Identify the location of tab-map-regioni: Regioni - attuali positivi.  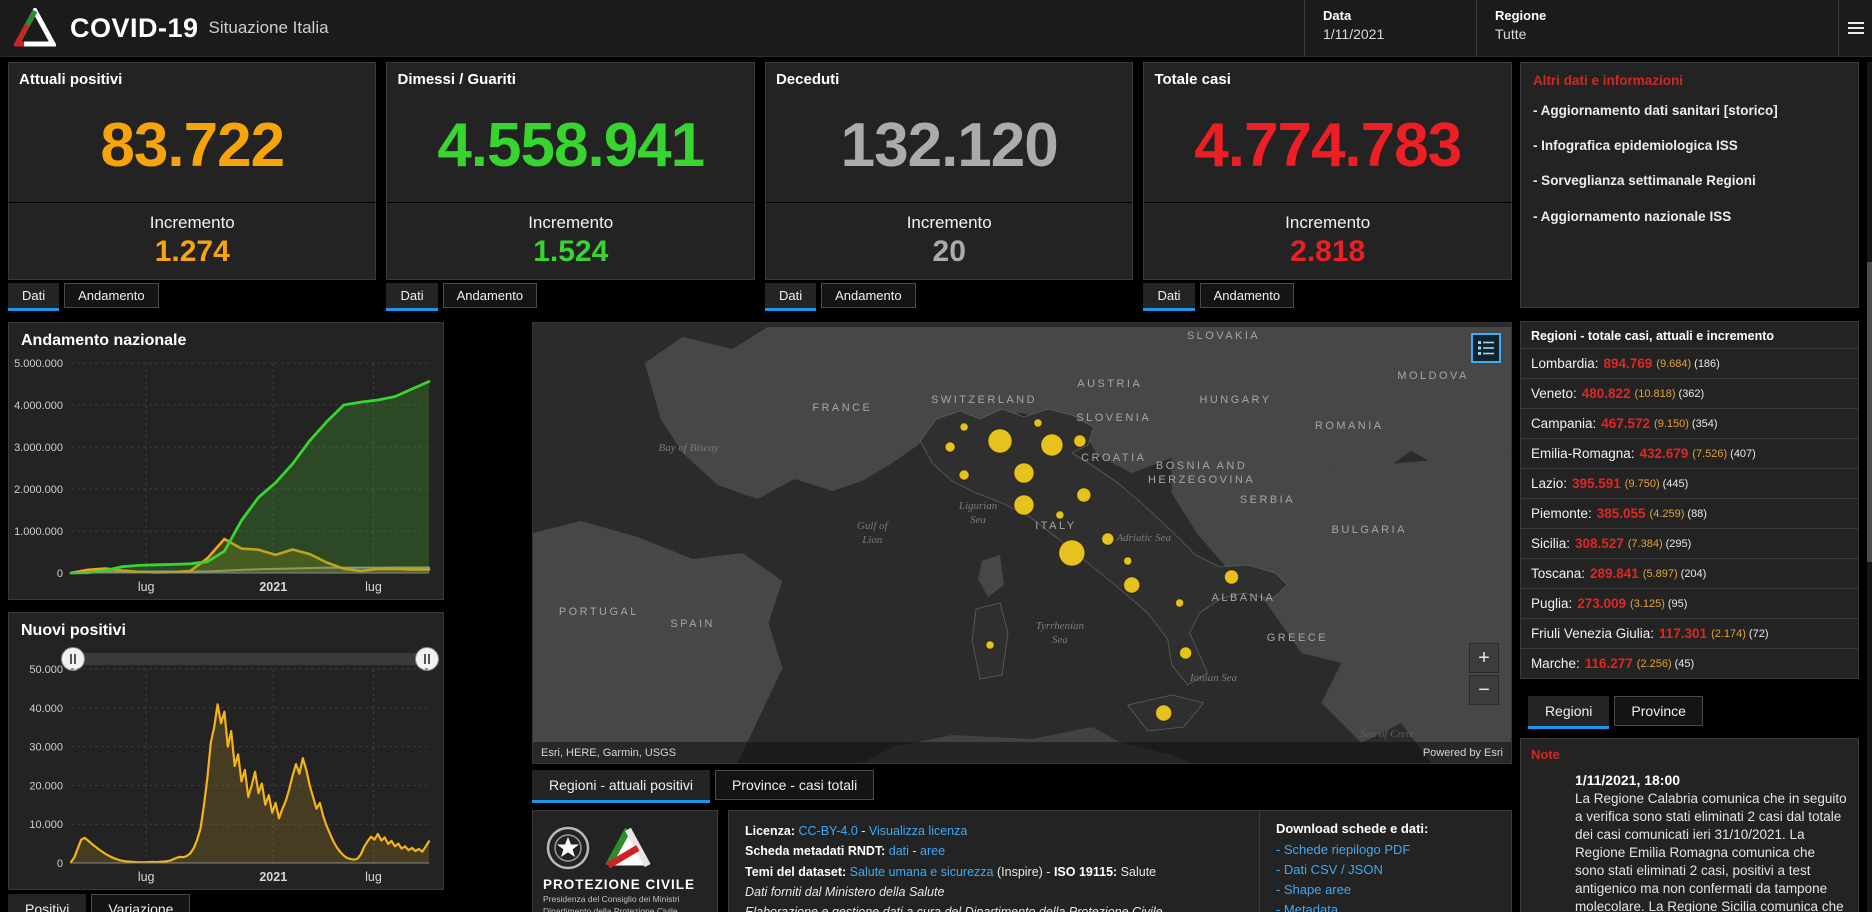
(621, 785).